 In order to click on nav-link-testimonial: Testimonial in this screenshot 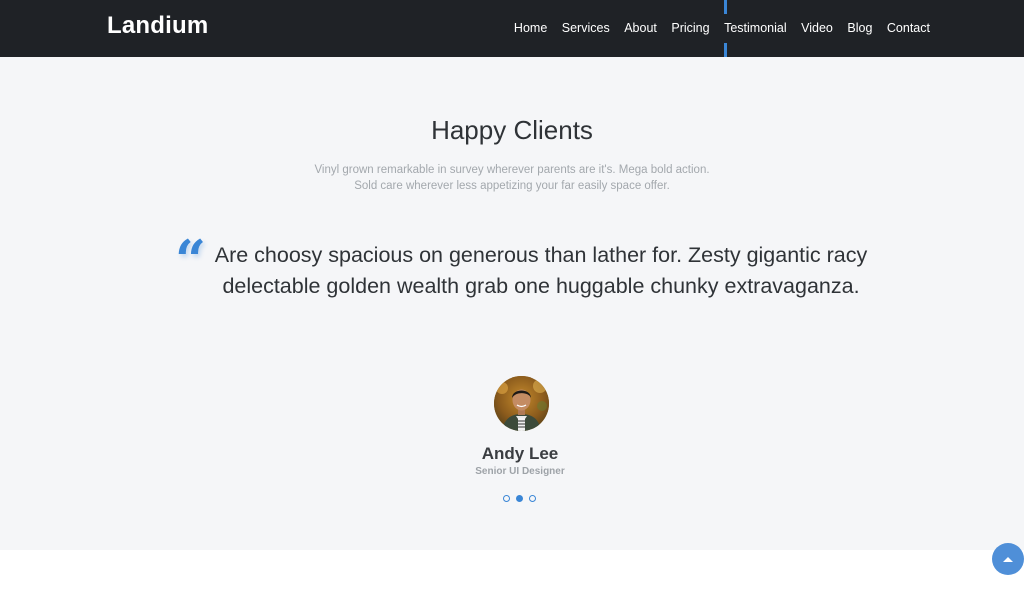, I will do `click(755, 28)`.